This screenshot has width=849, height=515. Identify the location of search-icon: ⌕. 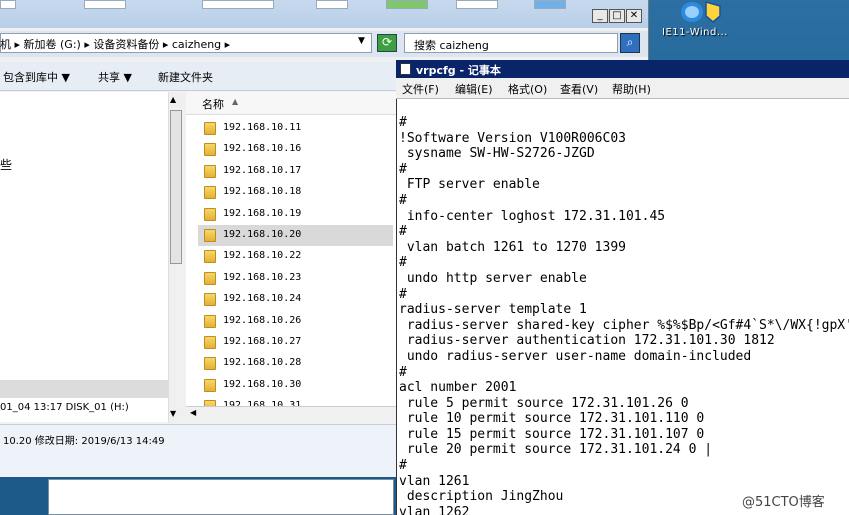
(630, 43).